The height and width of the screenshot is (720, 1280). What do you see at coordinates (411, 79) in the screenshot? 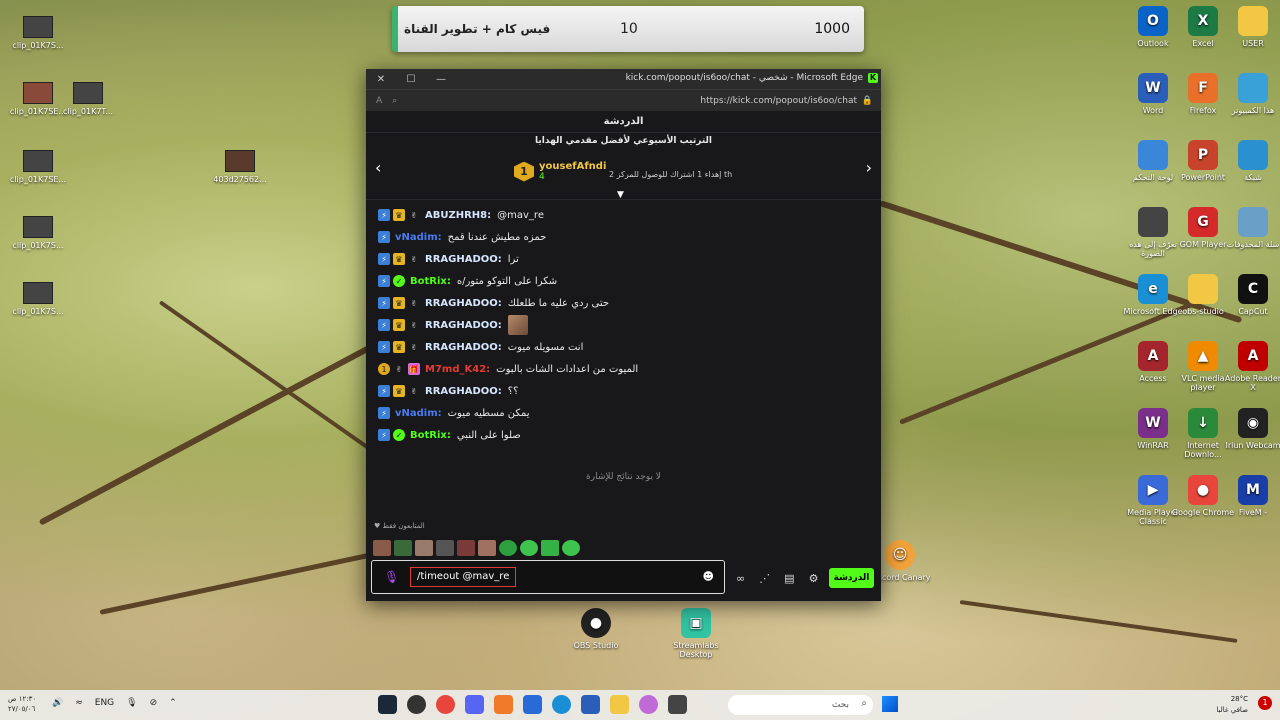
I see `maximize-icon: ☐` at bounding box center [411, 79].